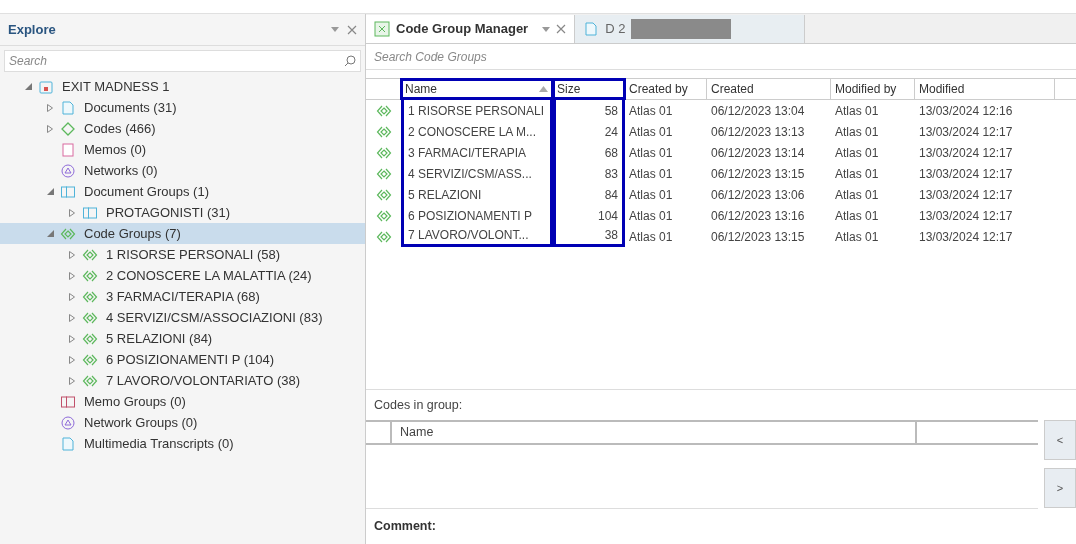  Describe the element at coordinates (182, 149) in the screenshot. I see `tree-item: Memos (0)` at that location.